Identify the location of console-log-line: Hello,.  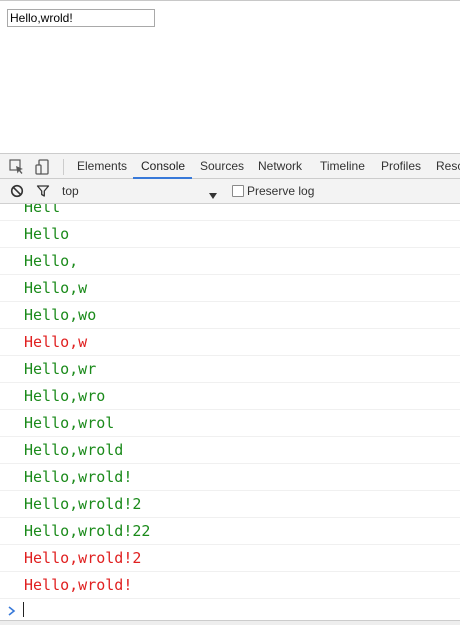
(230, 261).